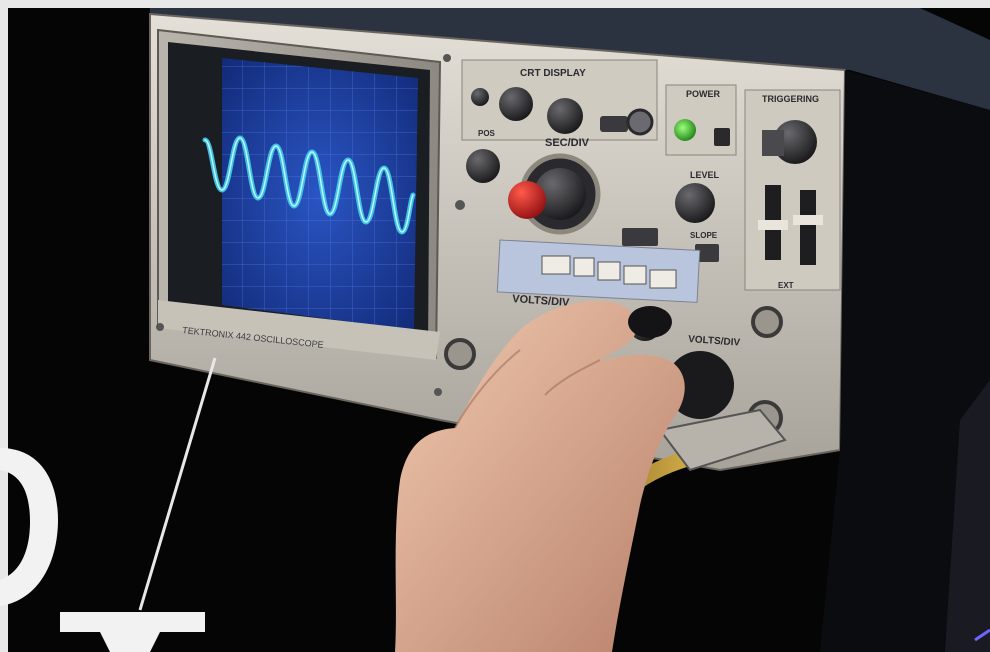 The height and width of the screenshot is (652, 990). I want to click on ext-input-connector, so click(767, 322).